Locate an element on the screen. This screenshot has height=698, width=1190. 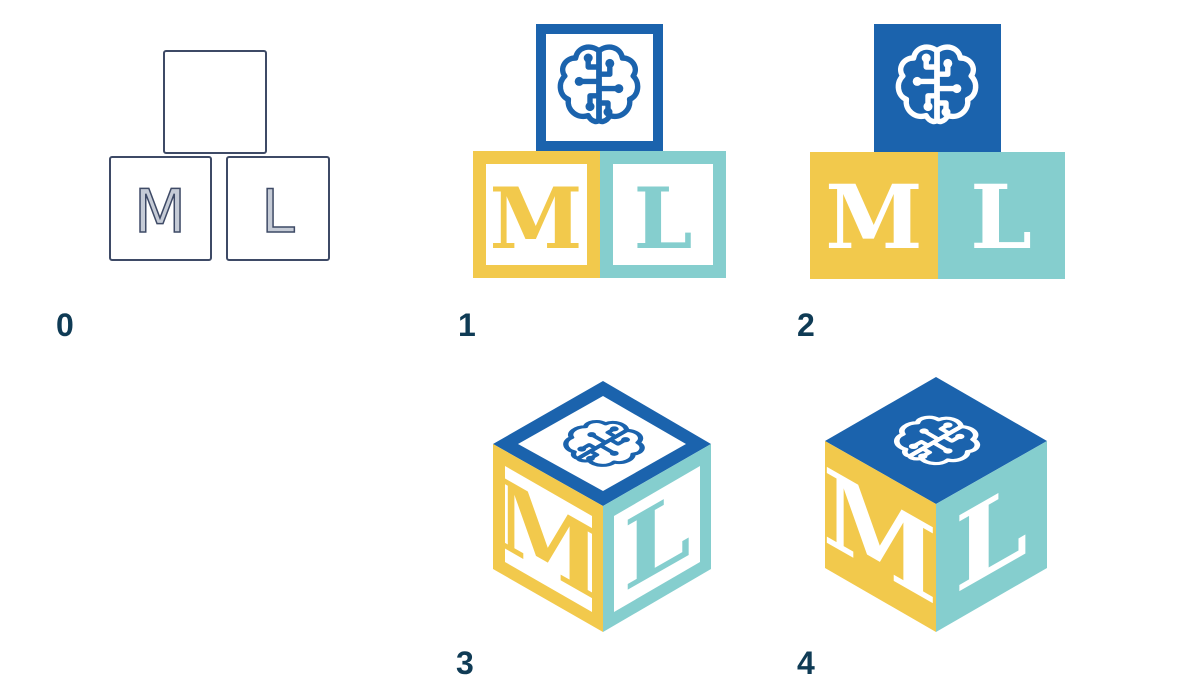
step-label-0: 0 is located at coordinates (65, 325).